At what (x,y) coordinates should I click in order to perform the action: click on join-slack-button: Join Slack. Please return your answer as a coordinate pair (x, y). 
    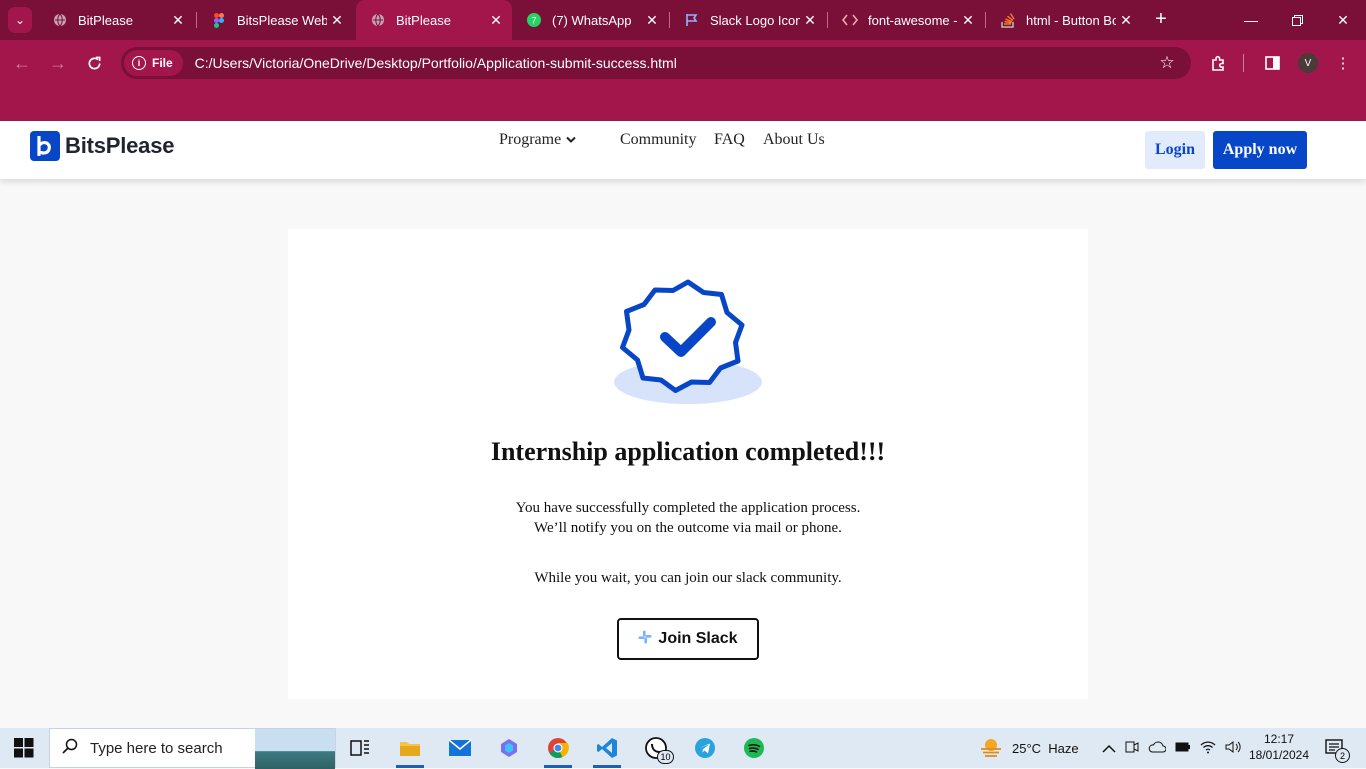
    Looking at the image, I should click on (688, 639).